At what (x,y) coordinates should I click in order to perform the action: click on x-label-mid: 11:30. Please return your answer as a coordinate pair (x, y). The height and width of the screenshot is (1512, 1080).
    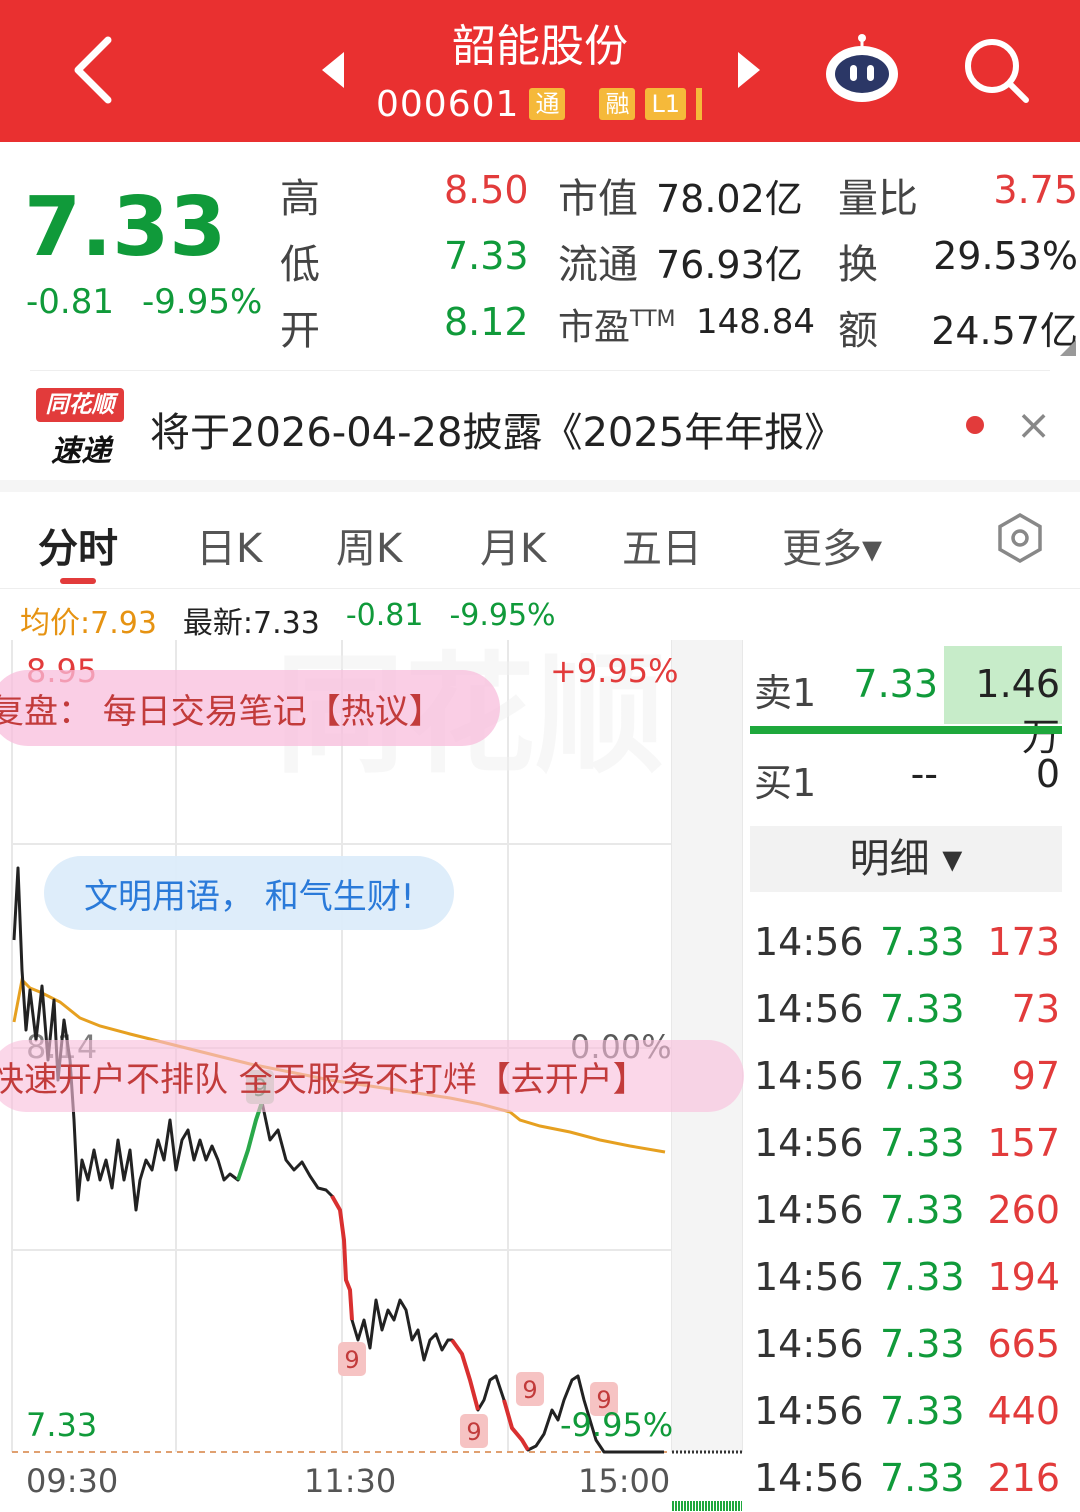
    Looking at the image, I should click on (350, 1481).